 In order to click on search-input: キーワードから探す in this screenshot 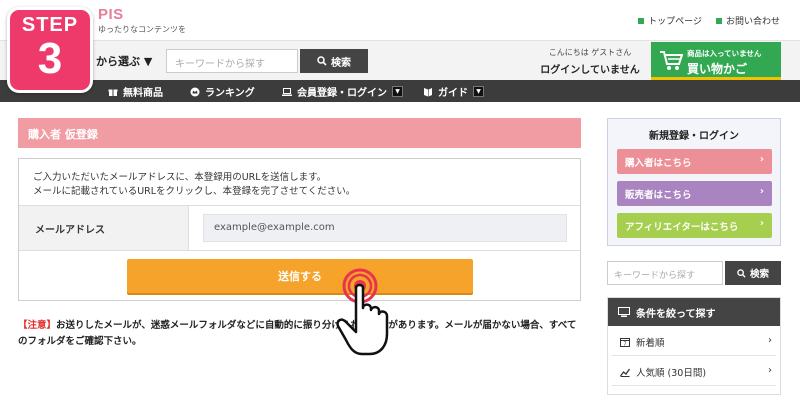, I will do `click(232, 61)`.